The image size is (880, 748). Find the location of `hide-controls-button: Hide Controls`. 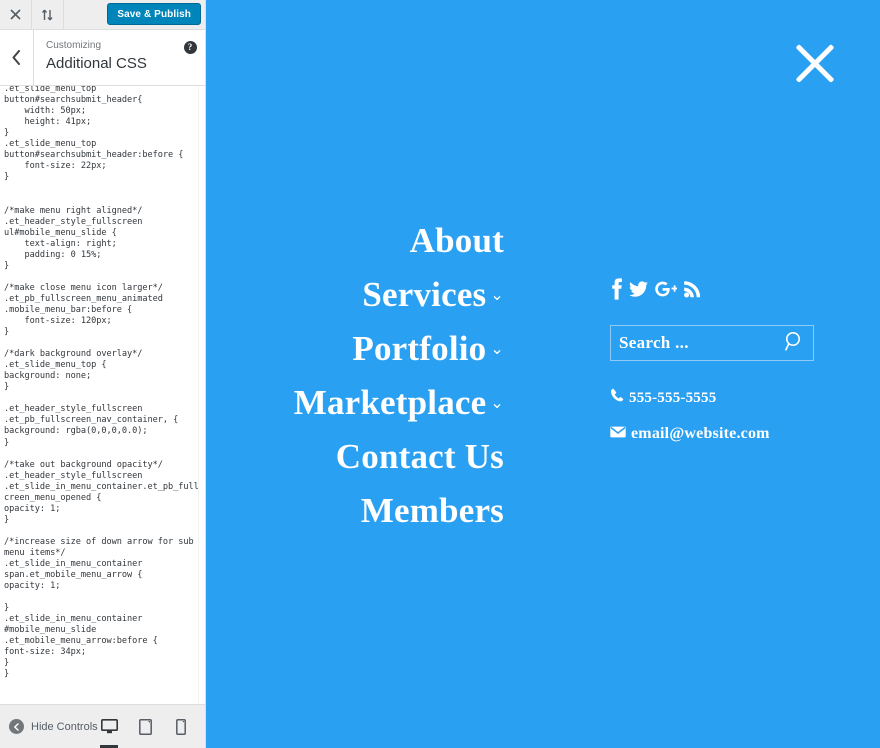

hide-controls-button: Hide Controls is located at coordinates (49, 726).